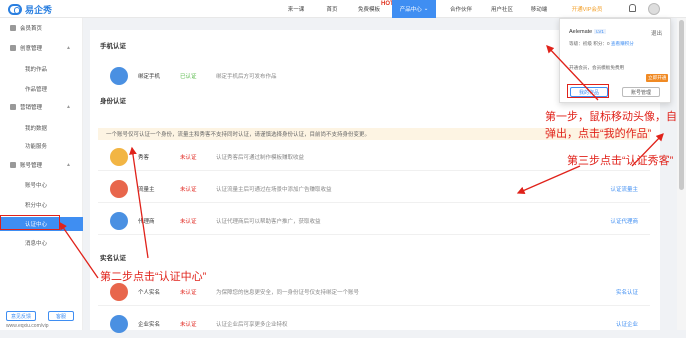  Describe the element at coordinates (620, 161) in the screenshot. I see `annotation-step3: 第三步点击“认证秀客”` at that location.